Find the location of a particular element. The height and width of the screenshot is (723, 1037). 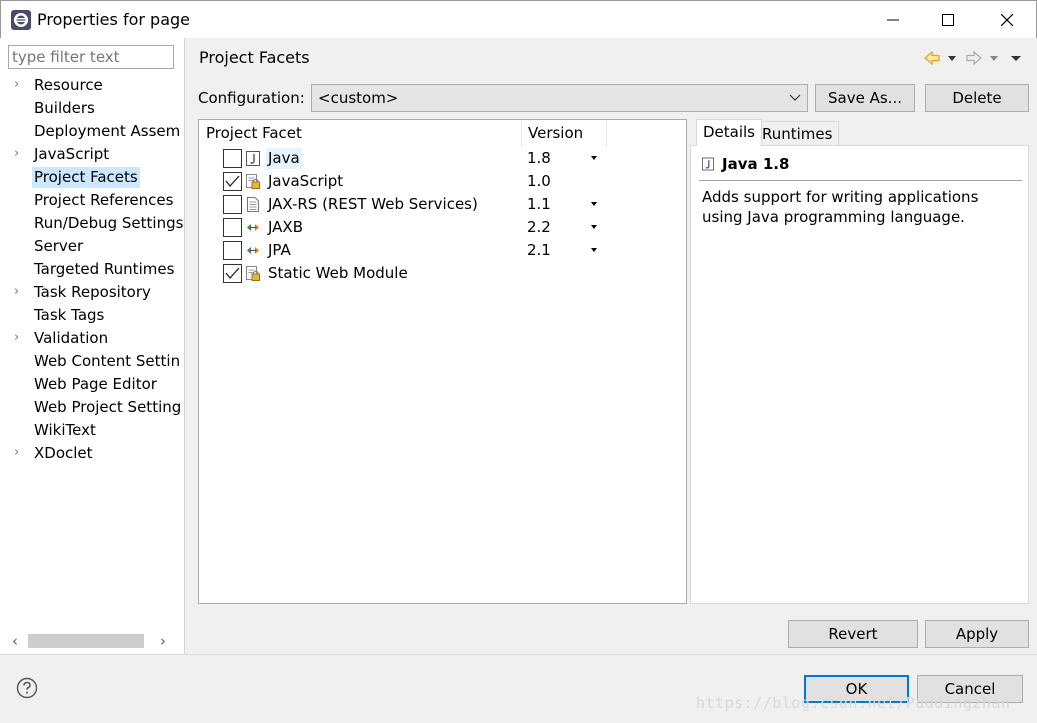

tree-item-label: Resource is located at coordinates (68, 85).